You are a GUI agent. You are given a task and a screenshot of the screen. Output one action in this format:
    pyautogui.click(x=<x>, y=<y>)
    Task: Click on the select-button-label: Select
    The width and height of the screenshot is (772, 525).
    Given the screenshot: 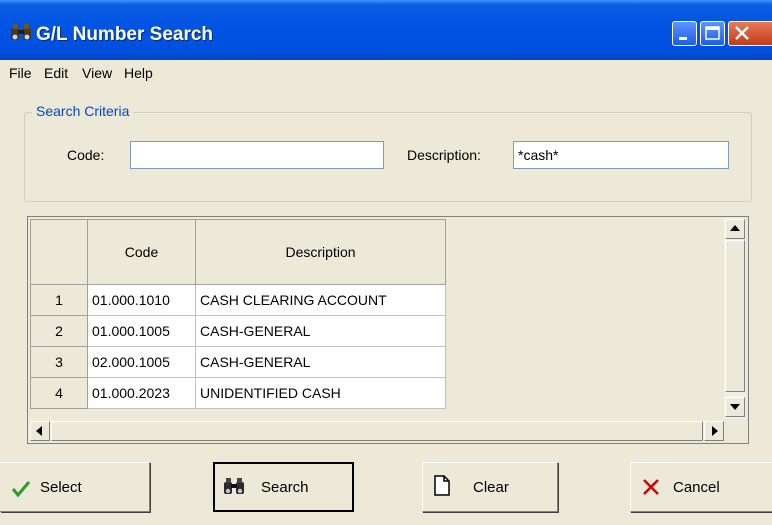 What is the action you would take?
    pyautogui.click(x=61, y=487)
    